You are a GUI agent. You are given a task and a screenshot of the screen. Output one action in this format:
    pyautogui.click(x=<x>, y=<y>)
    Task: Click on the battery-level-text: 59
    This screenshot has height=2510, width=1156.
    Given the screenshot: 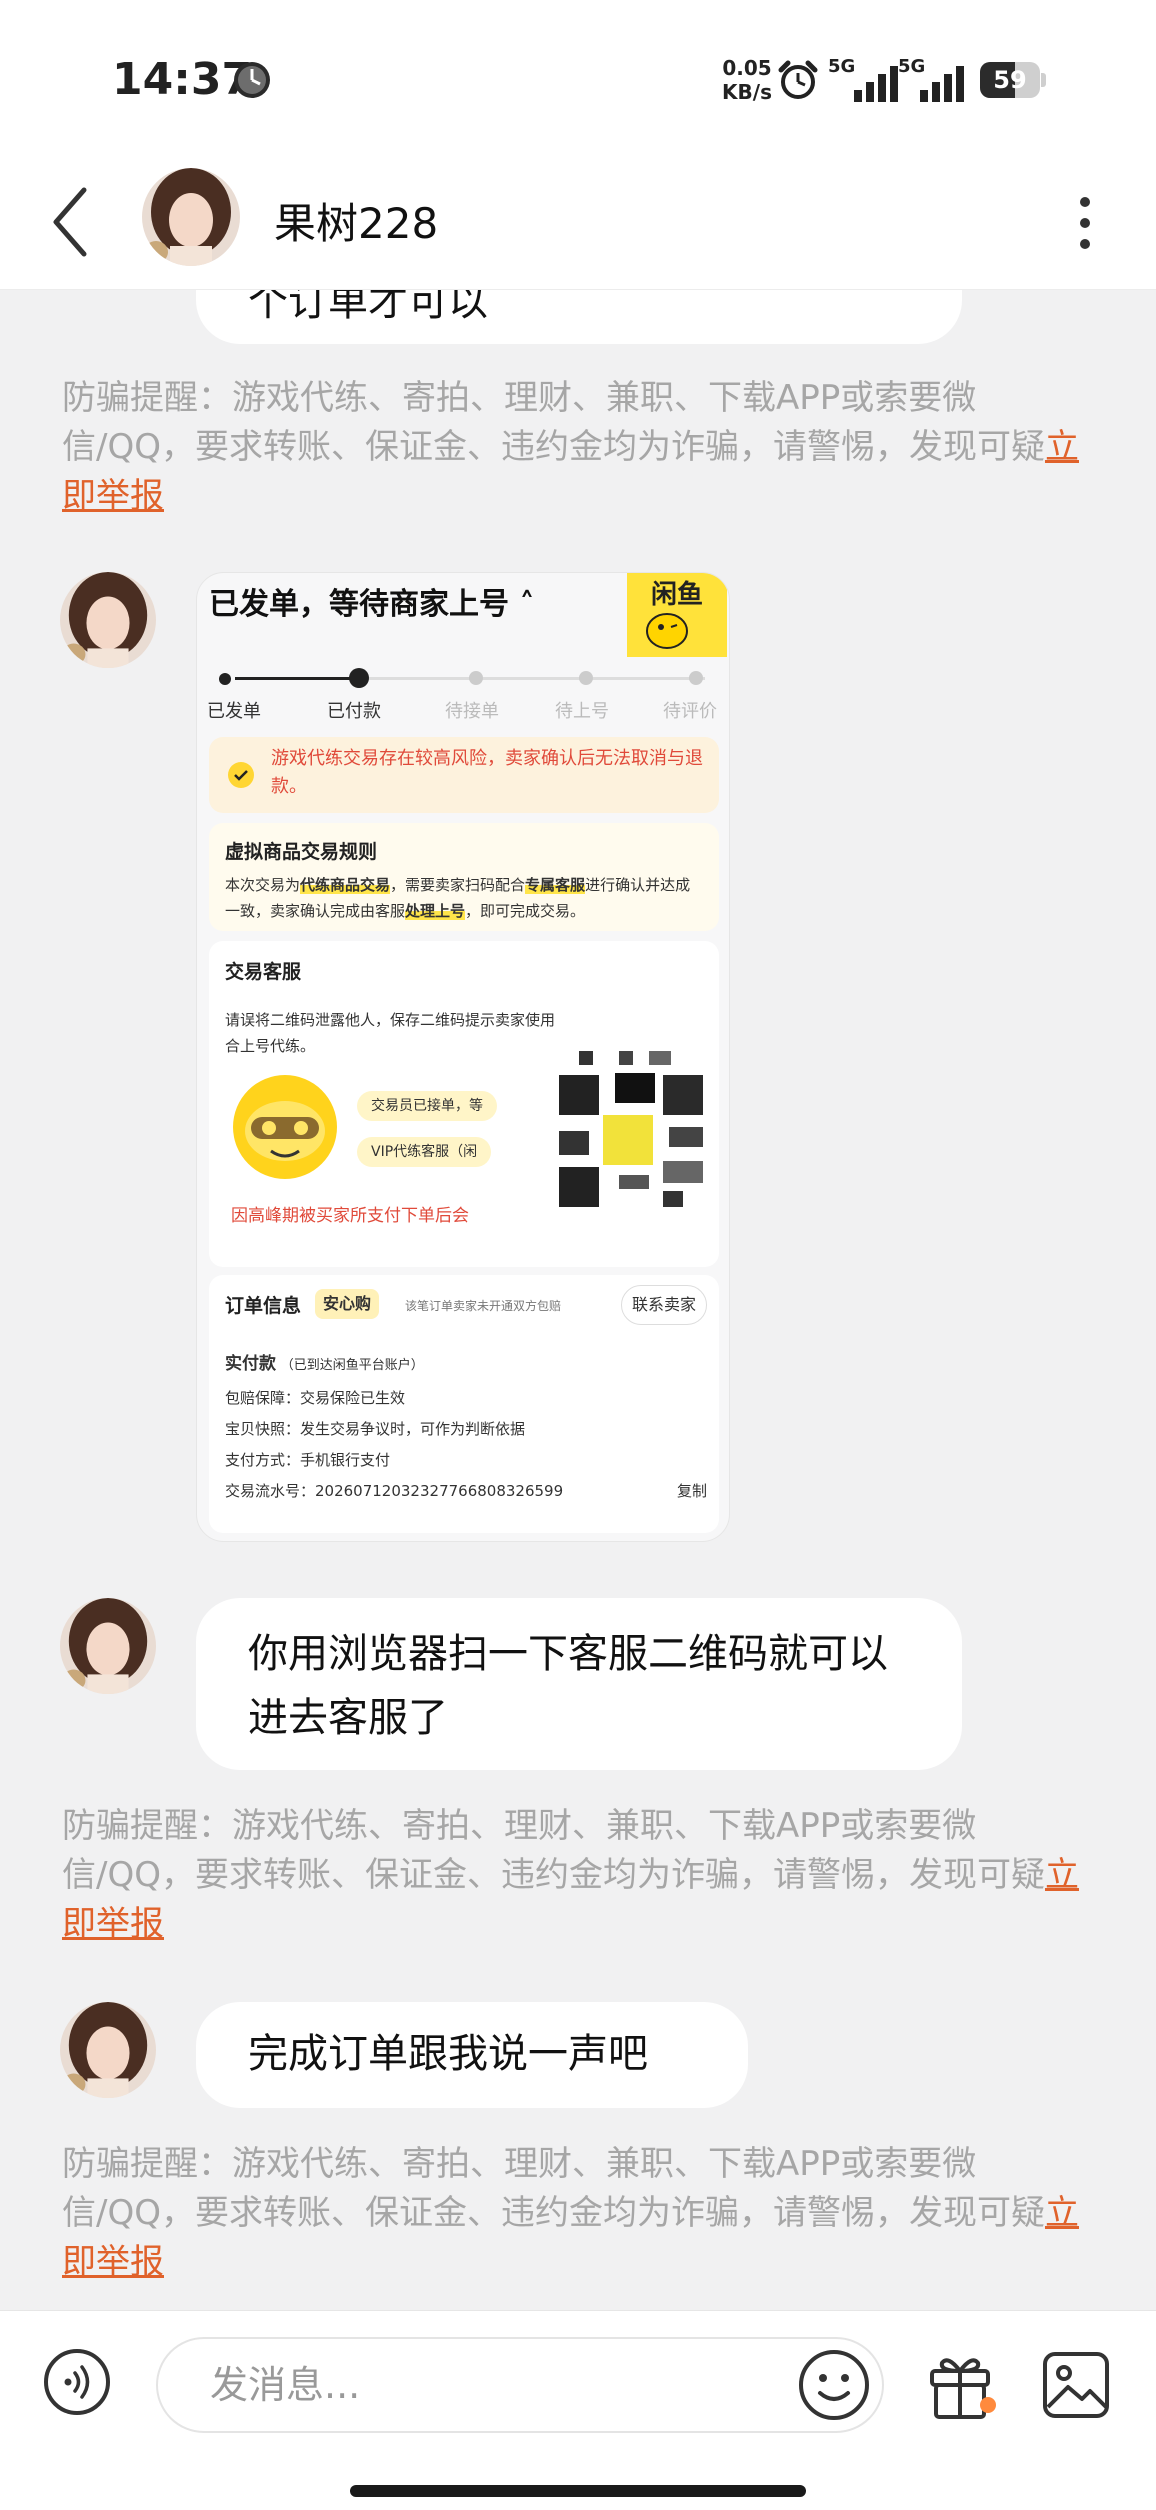 What is the action you would take?
    pyautogui.click(x=1010, y=80)
    